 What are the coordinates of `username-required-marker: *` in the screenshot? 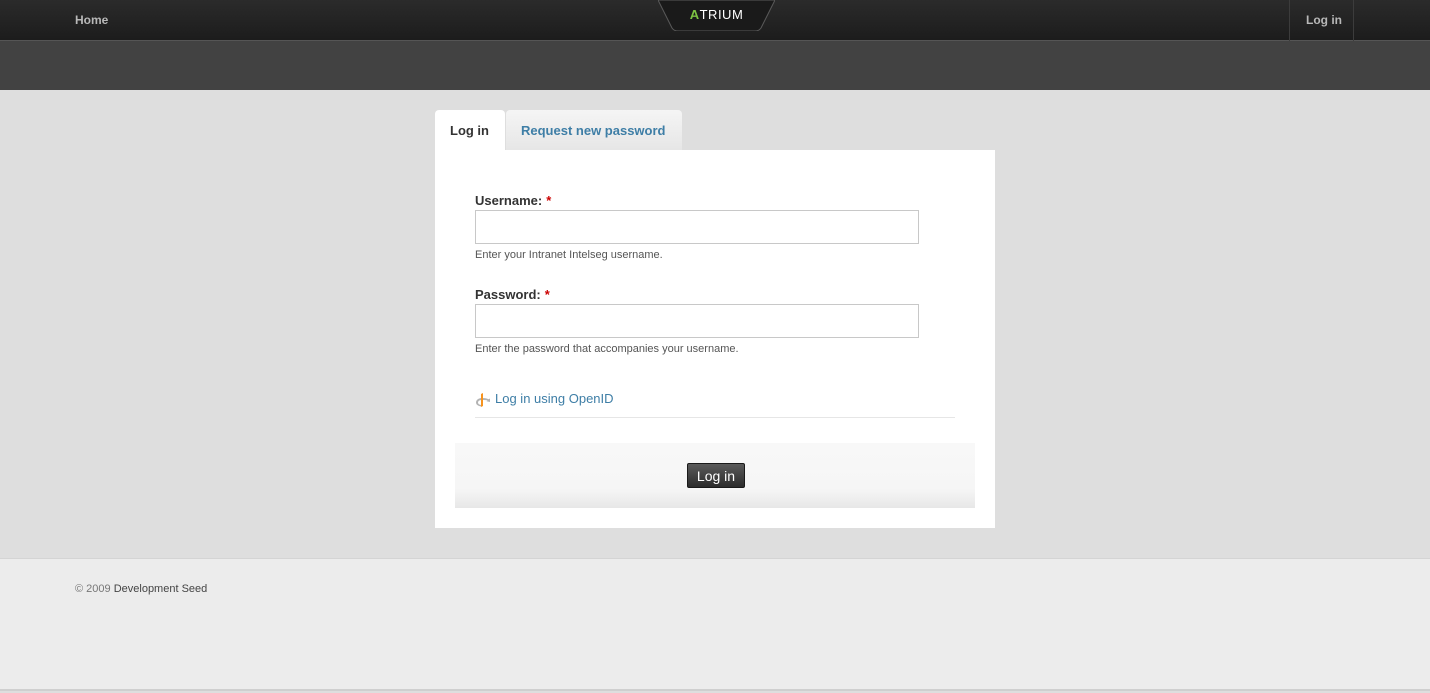 It's located at (549, 200).